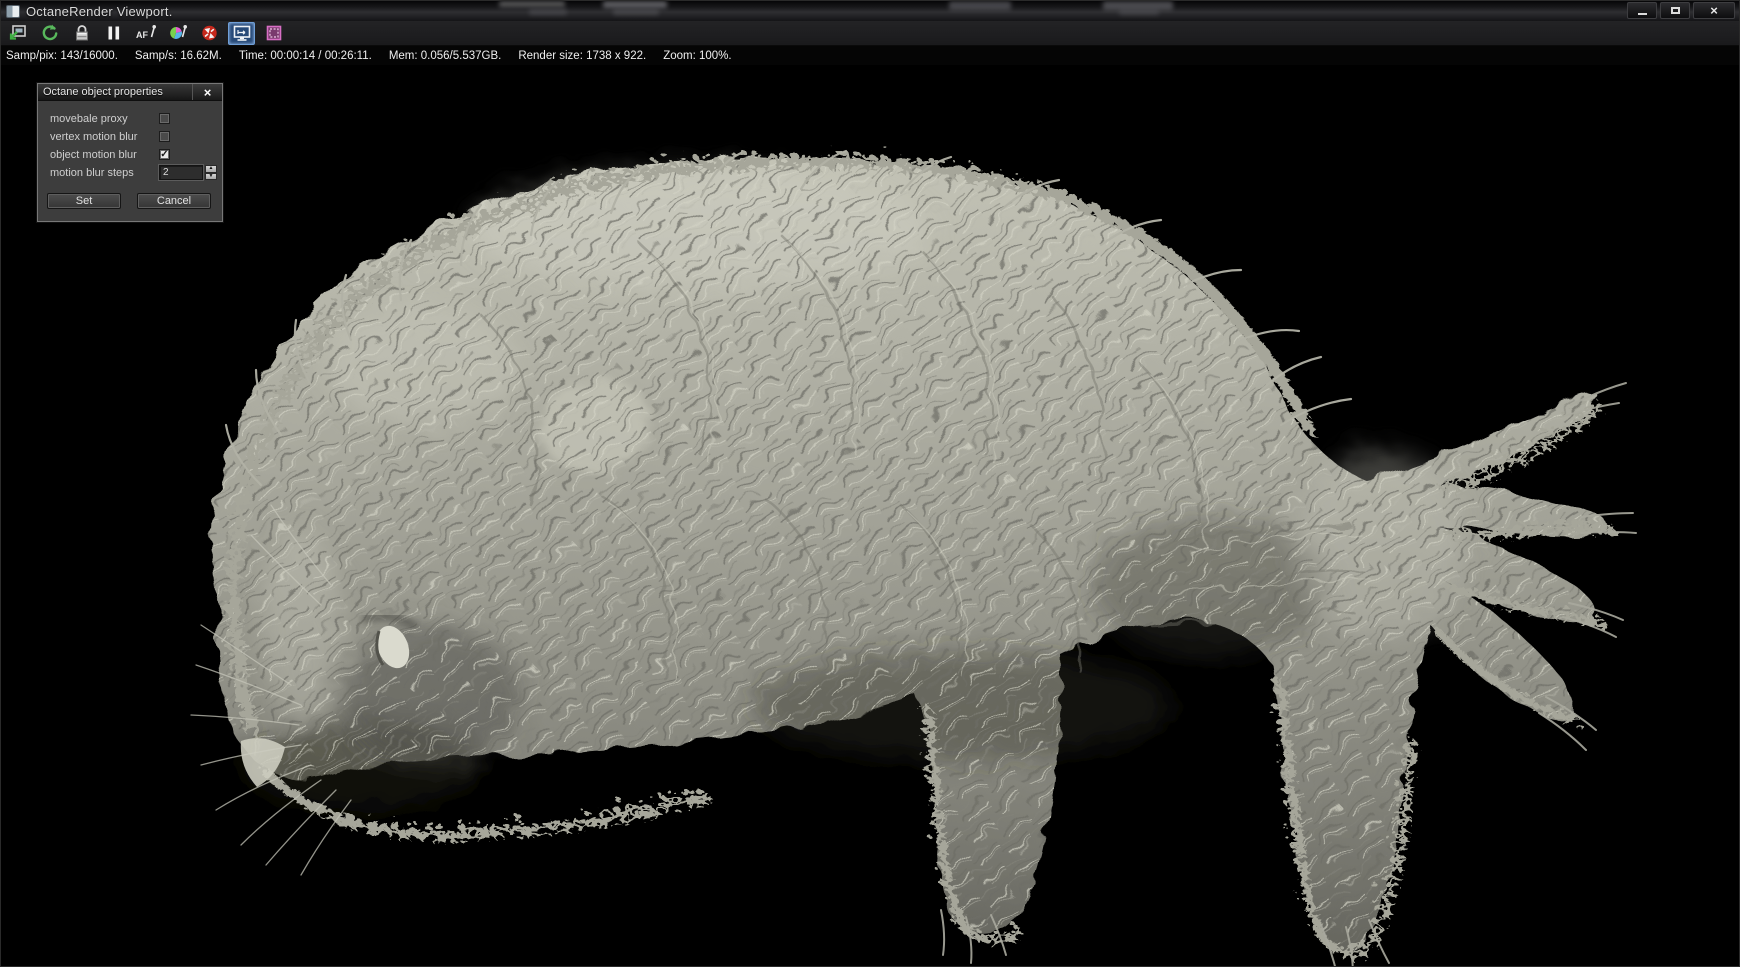 The image size is (1740, 967). I want to click on spinner-down-icon: ▼, so click(211, 175).